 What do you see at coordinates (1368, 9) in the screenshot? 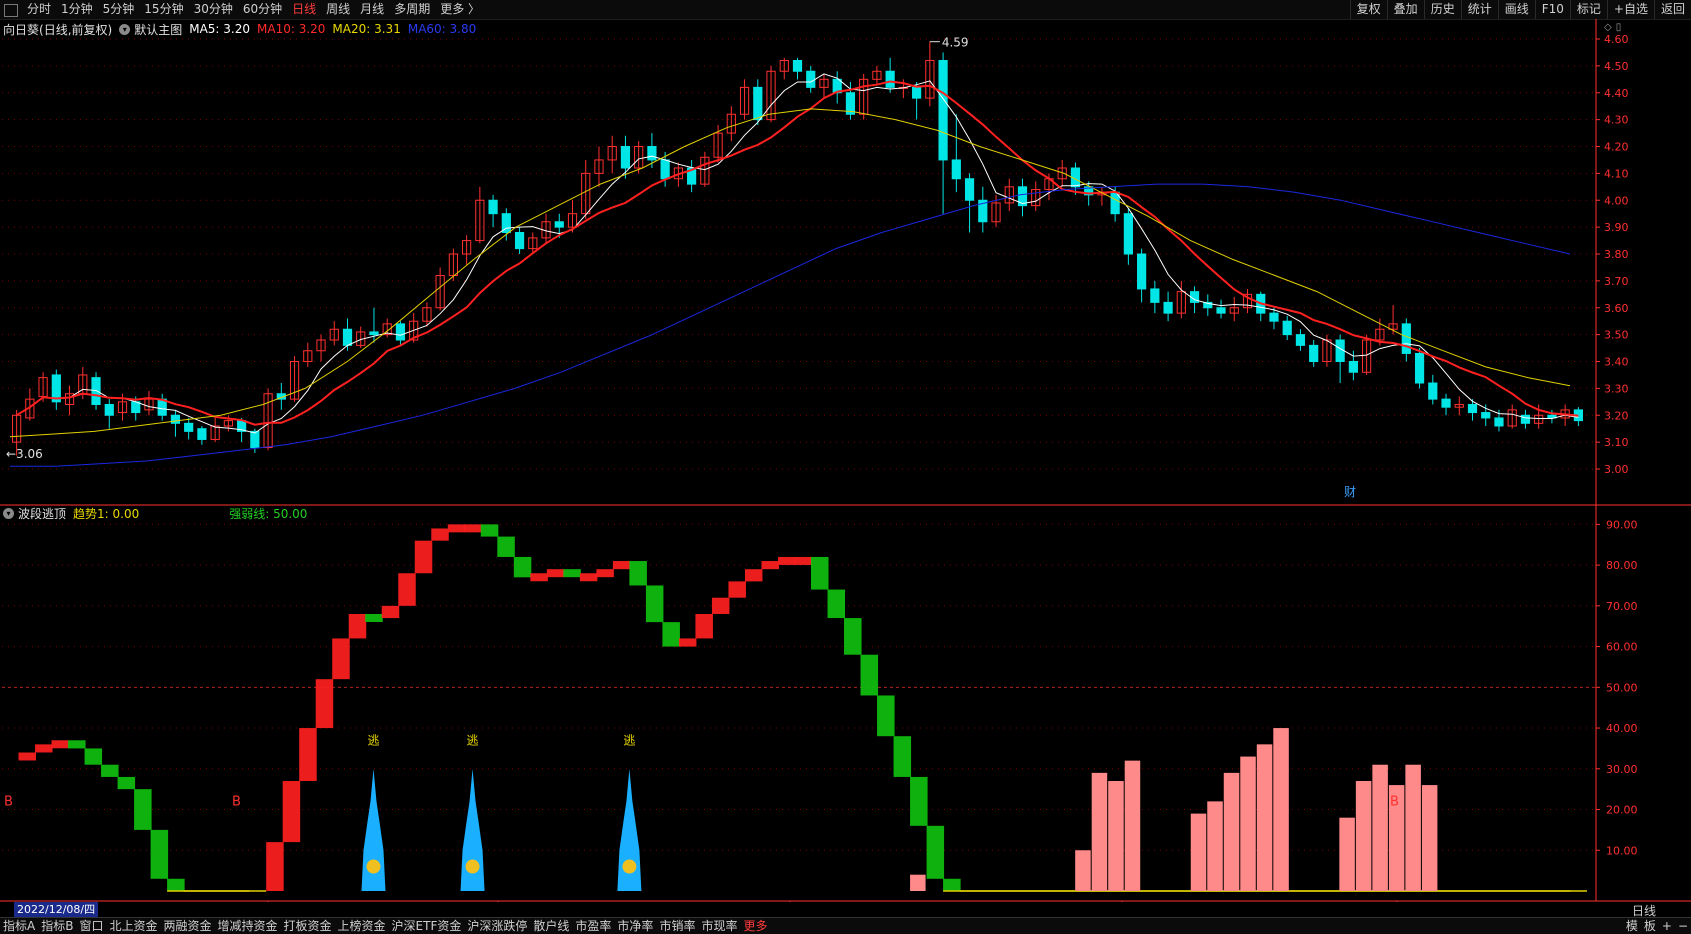
I see `tool-fuquan: 复权` at bounding box center [1368, 9].